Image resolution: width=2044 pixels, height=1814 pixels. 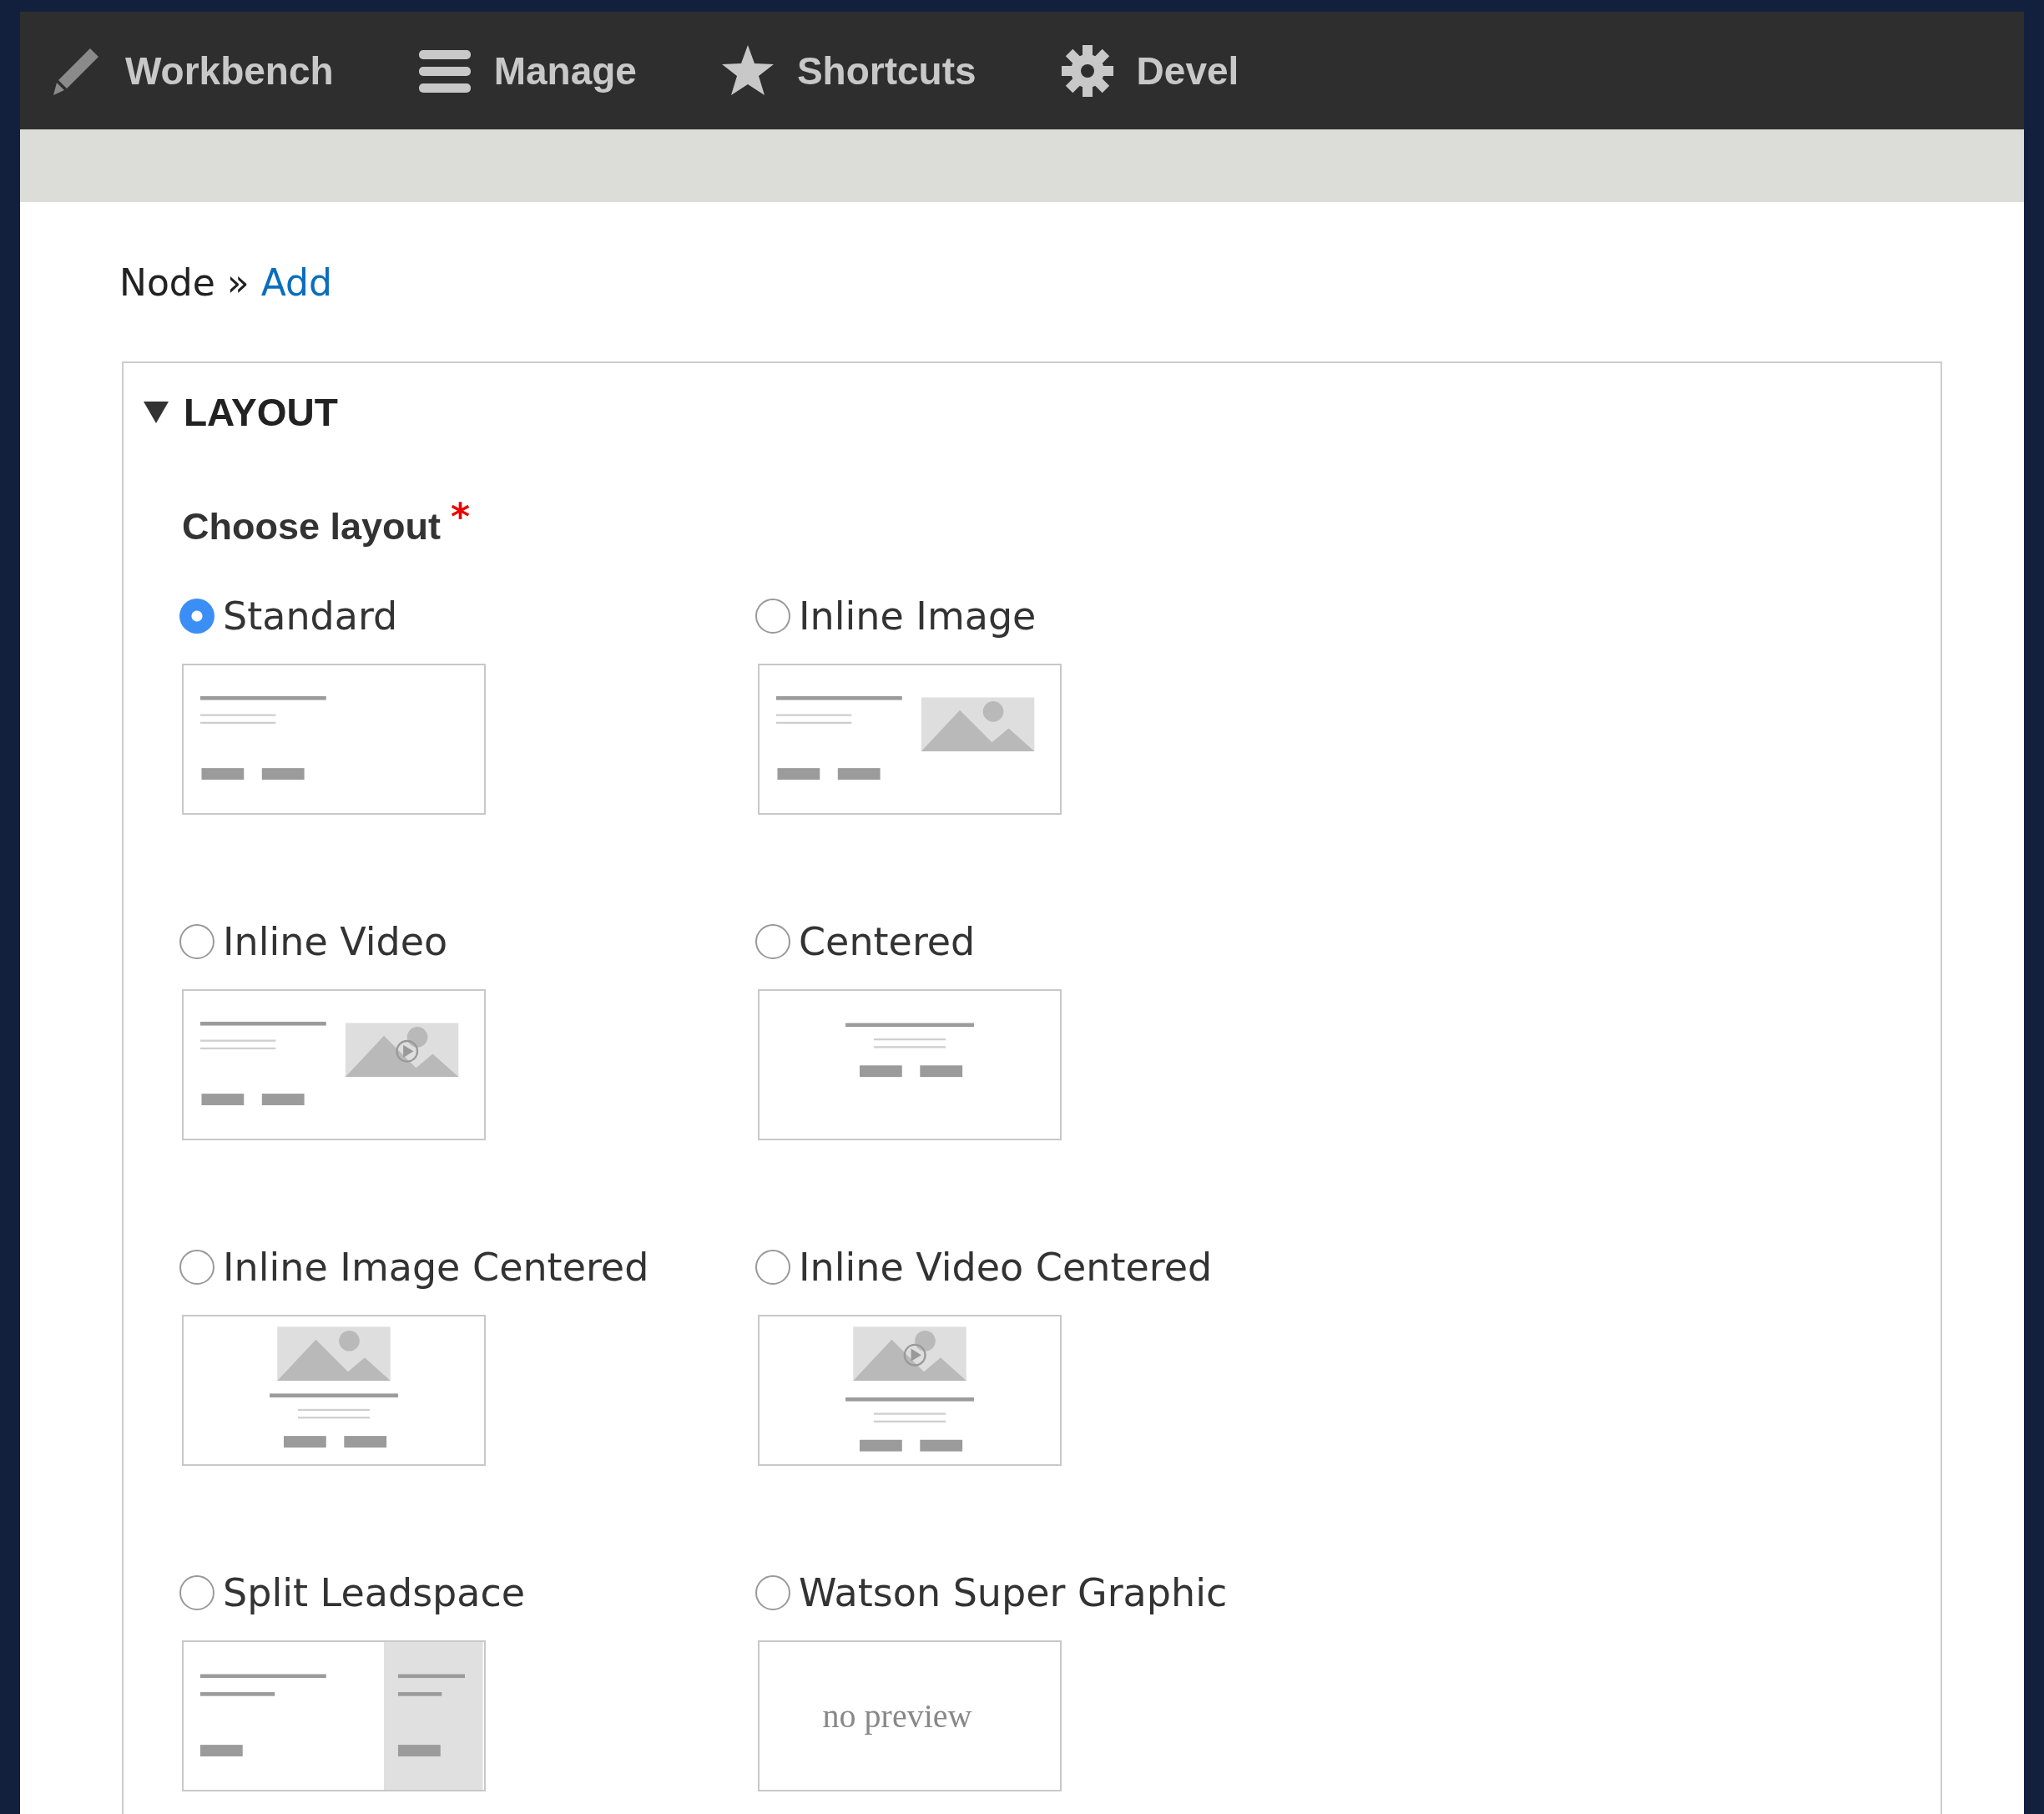 What do you see at coordinates (436, 1267) in the screenshot?
I see `radio-label: Inline Image Centered` at bounding box center [436, 1267].